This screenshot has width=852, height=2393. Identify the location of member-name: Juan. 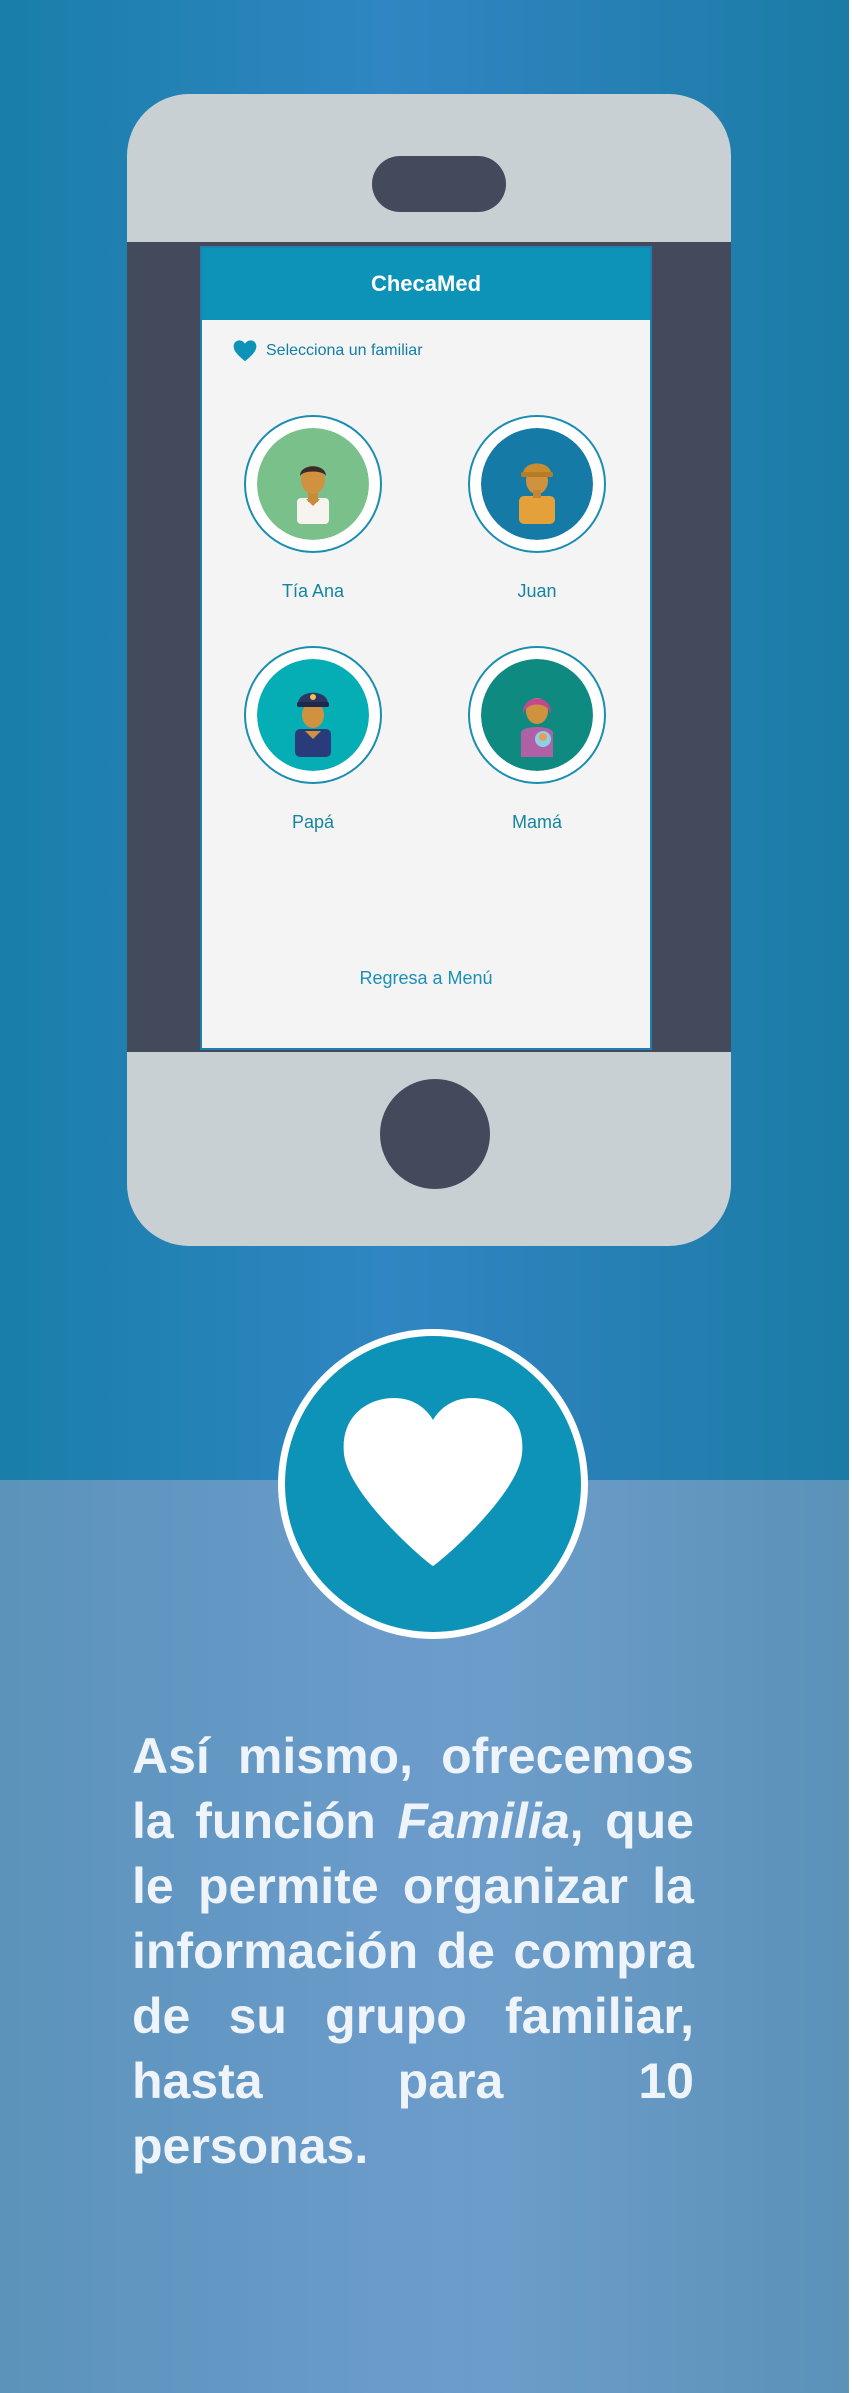
(537, 591).